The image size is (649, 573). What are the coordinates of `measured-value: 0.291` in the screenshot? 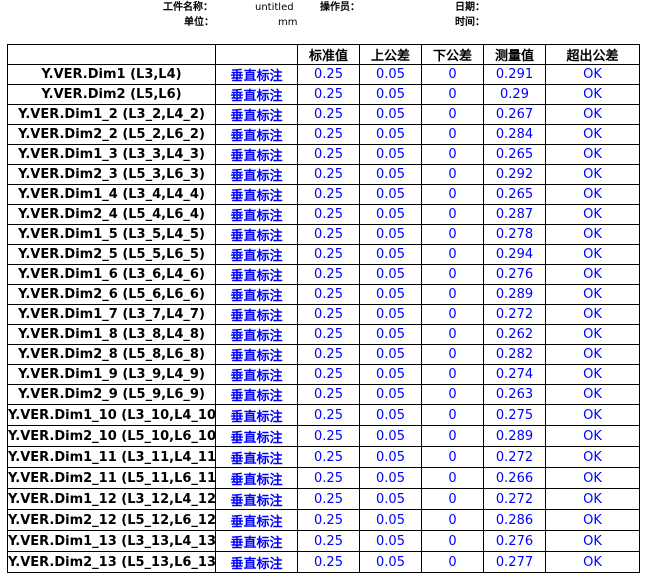 It's located at (514, 74).